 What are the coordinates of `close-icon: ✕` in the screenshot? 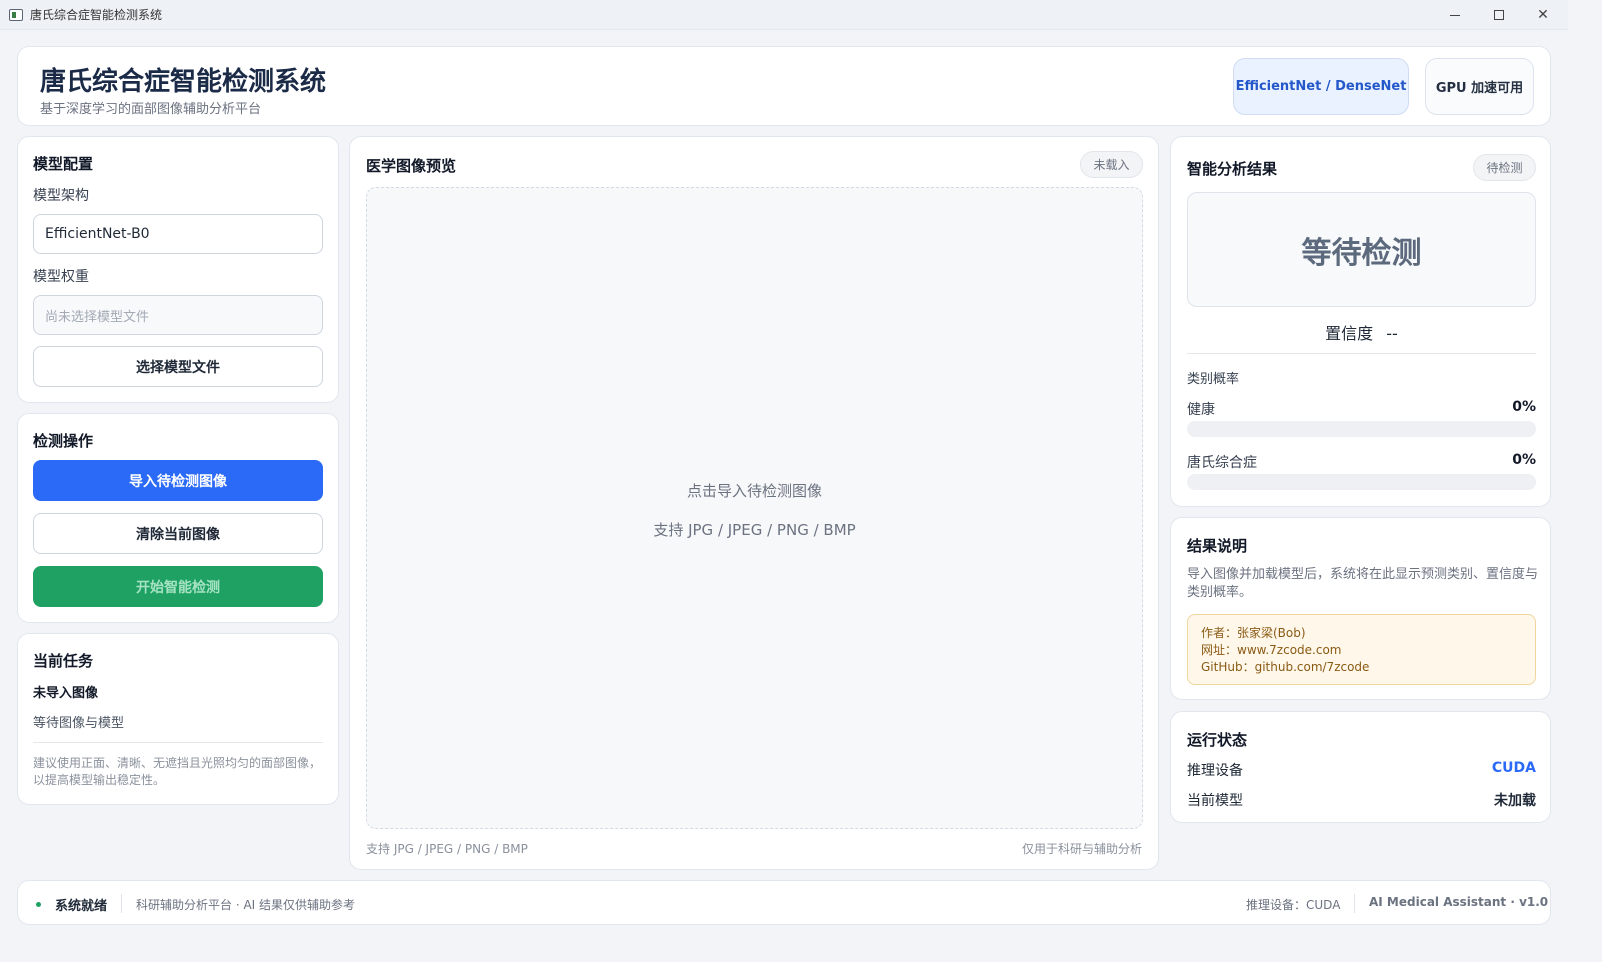 It's located at (1543, 15).